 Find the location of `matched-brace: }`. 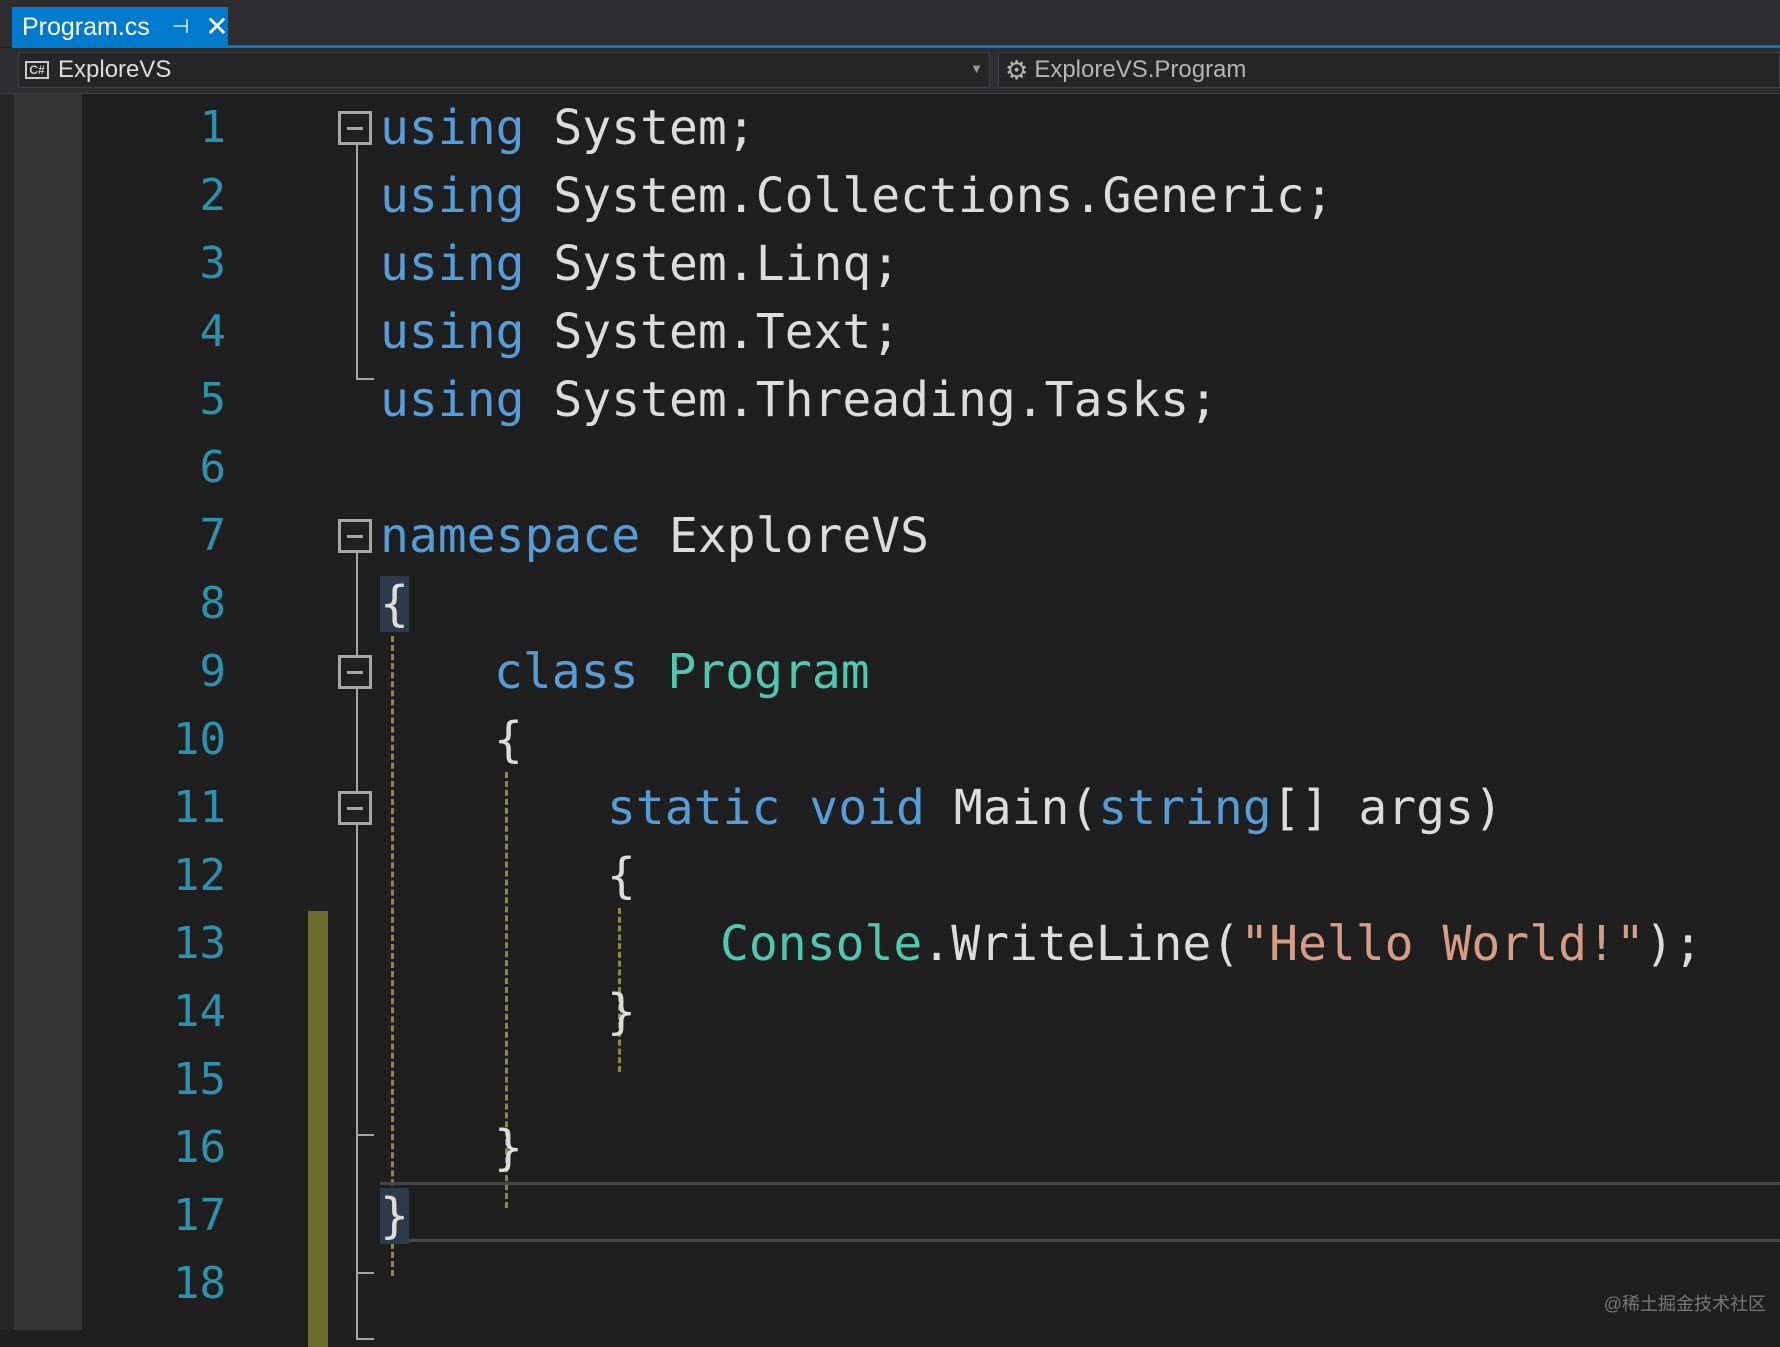

matched-brace: } is located at coordinates (394, 1216).